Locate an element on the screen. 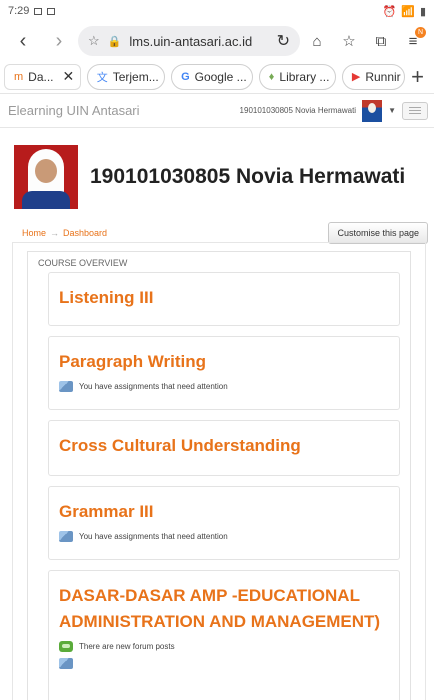  reload-icon: ↻ is located at coordinates (283, 41).